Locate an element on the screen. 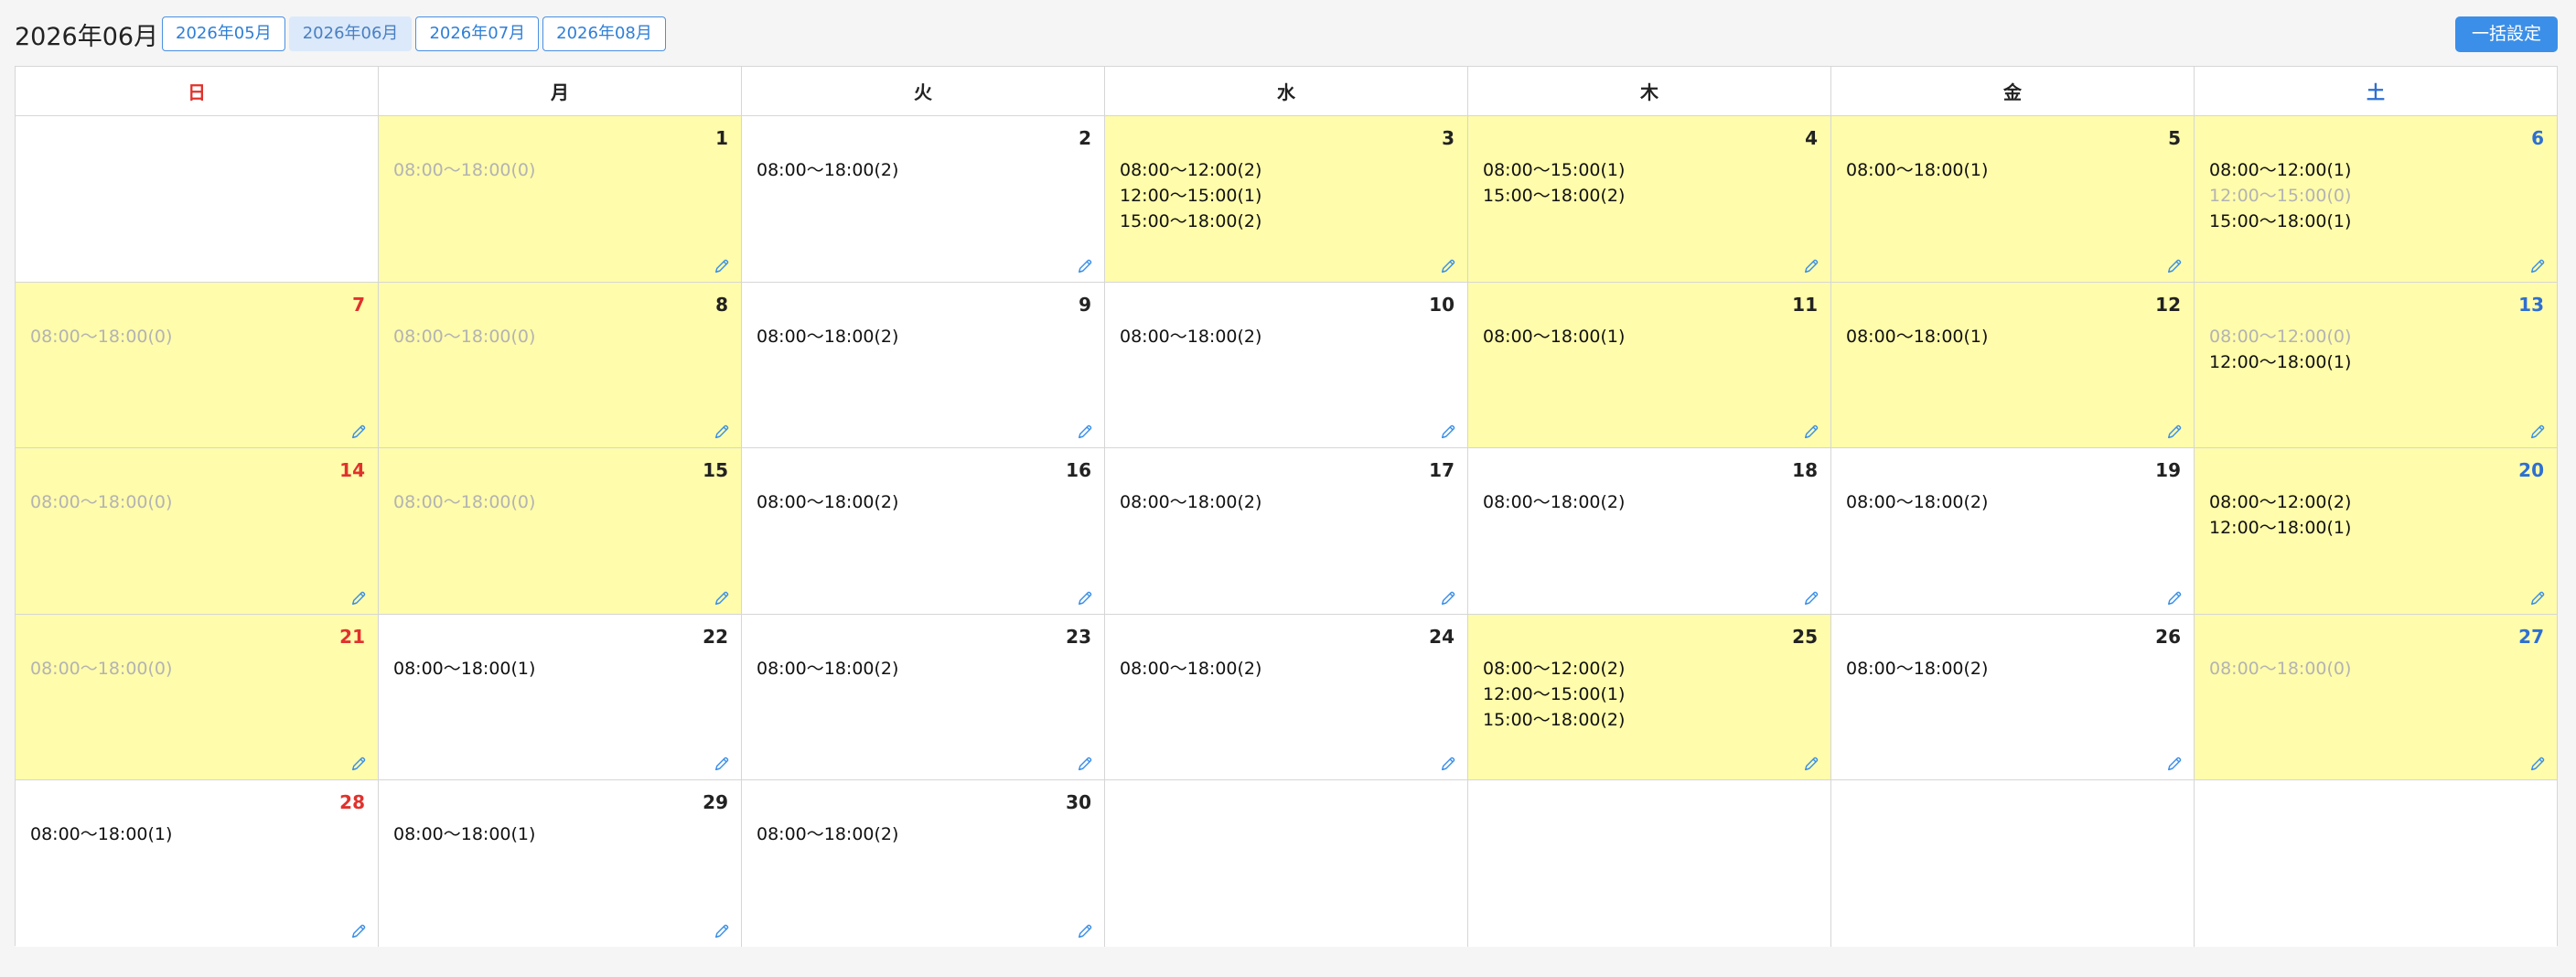 The height and width of the screenshot is (977, 2576). weekday-tuesday: 火 is located at coordinates (922, 91).